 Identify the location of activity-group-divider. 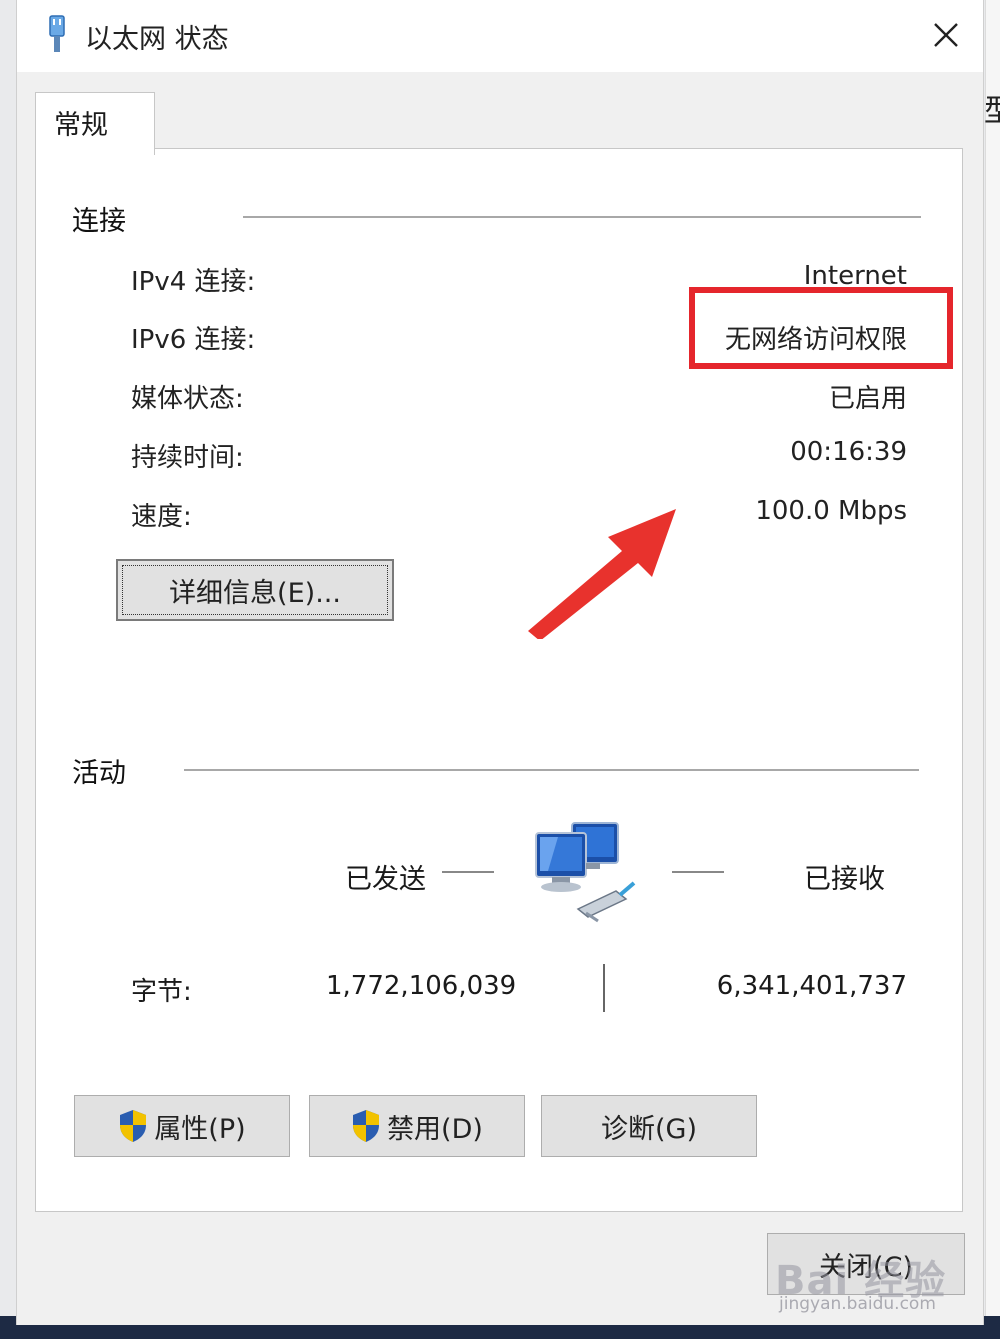
(551, 770).